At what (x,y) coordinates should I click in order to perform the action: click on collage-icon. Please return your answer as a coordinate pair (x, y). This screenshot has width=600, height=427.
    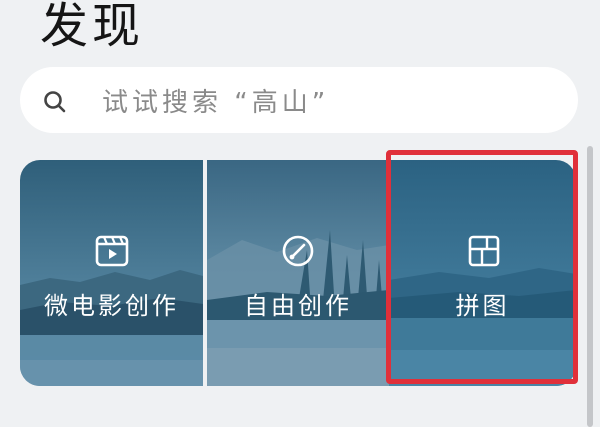
    Looking at the image, I should click on (484, 251).